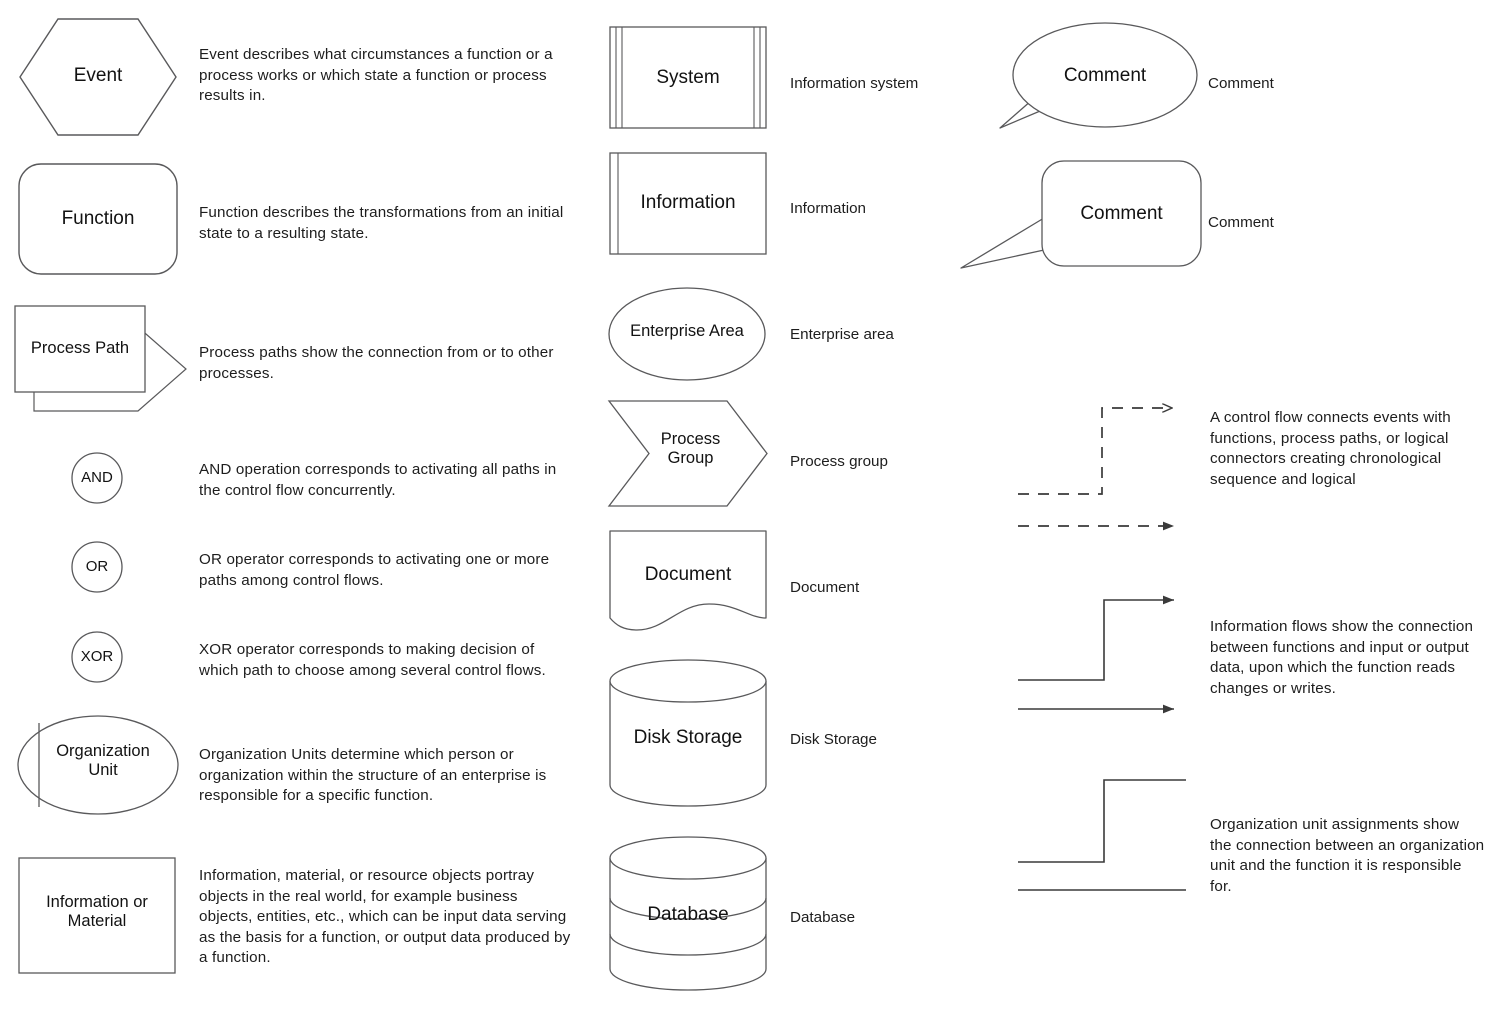  What do you see at coordinates (1095, 451) in the screenshot?
I see `dashed-step-arrow` at bounding box center [1095, 451].